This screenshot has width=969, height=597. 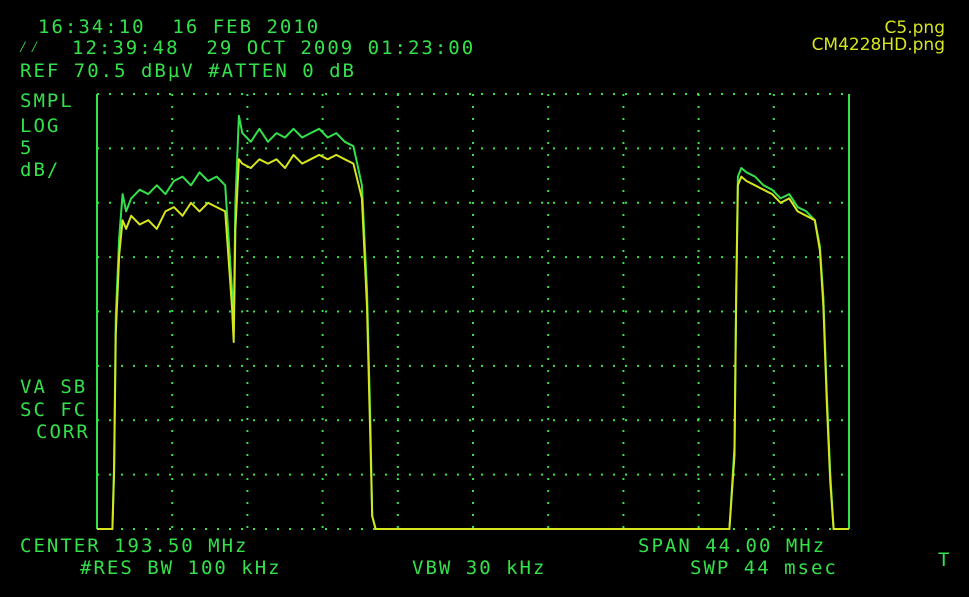 I want to click on res-bw-readout: #RES BW 100 kHz, so click(x=181, y=568).